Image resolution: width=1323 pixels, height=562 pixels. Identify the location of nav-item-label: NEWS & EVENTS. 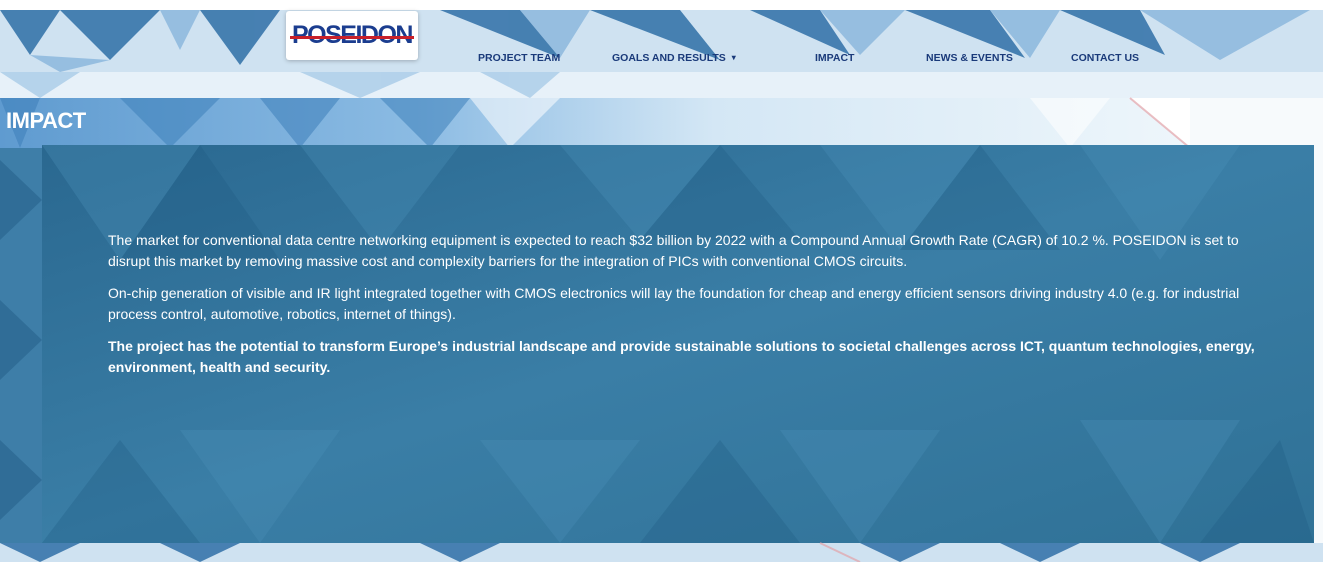
(969, 58).